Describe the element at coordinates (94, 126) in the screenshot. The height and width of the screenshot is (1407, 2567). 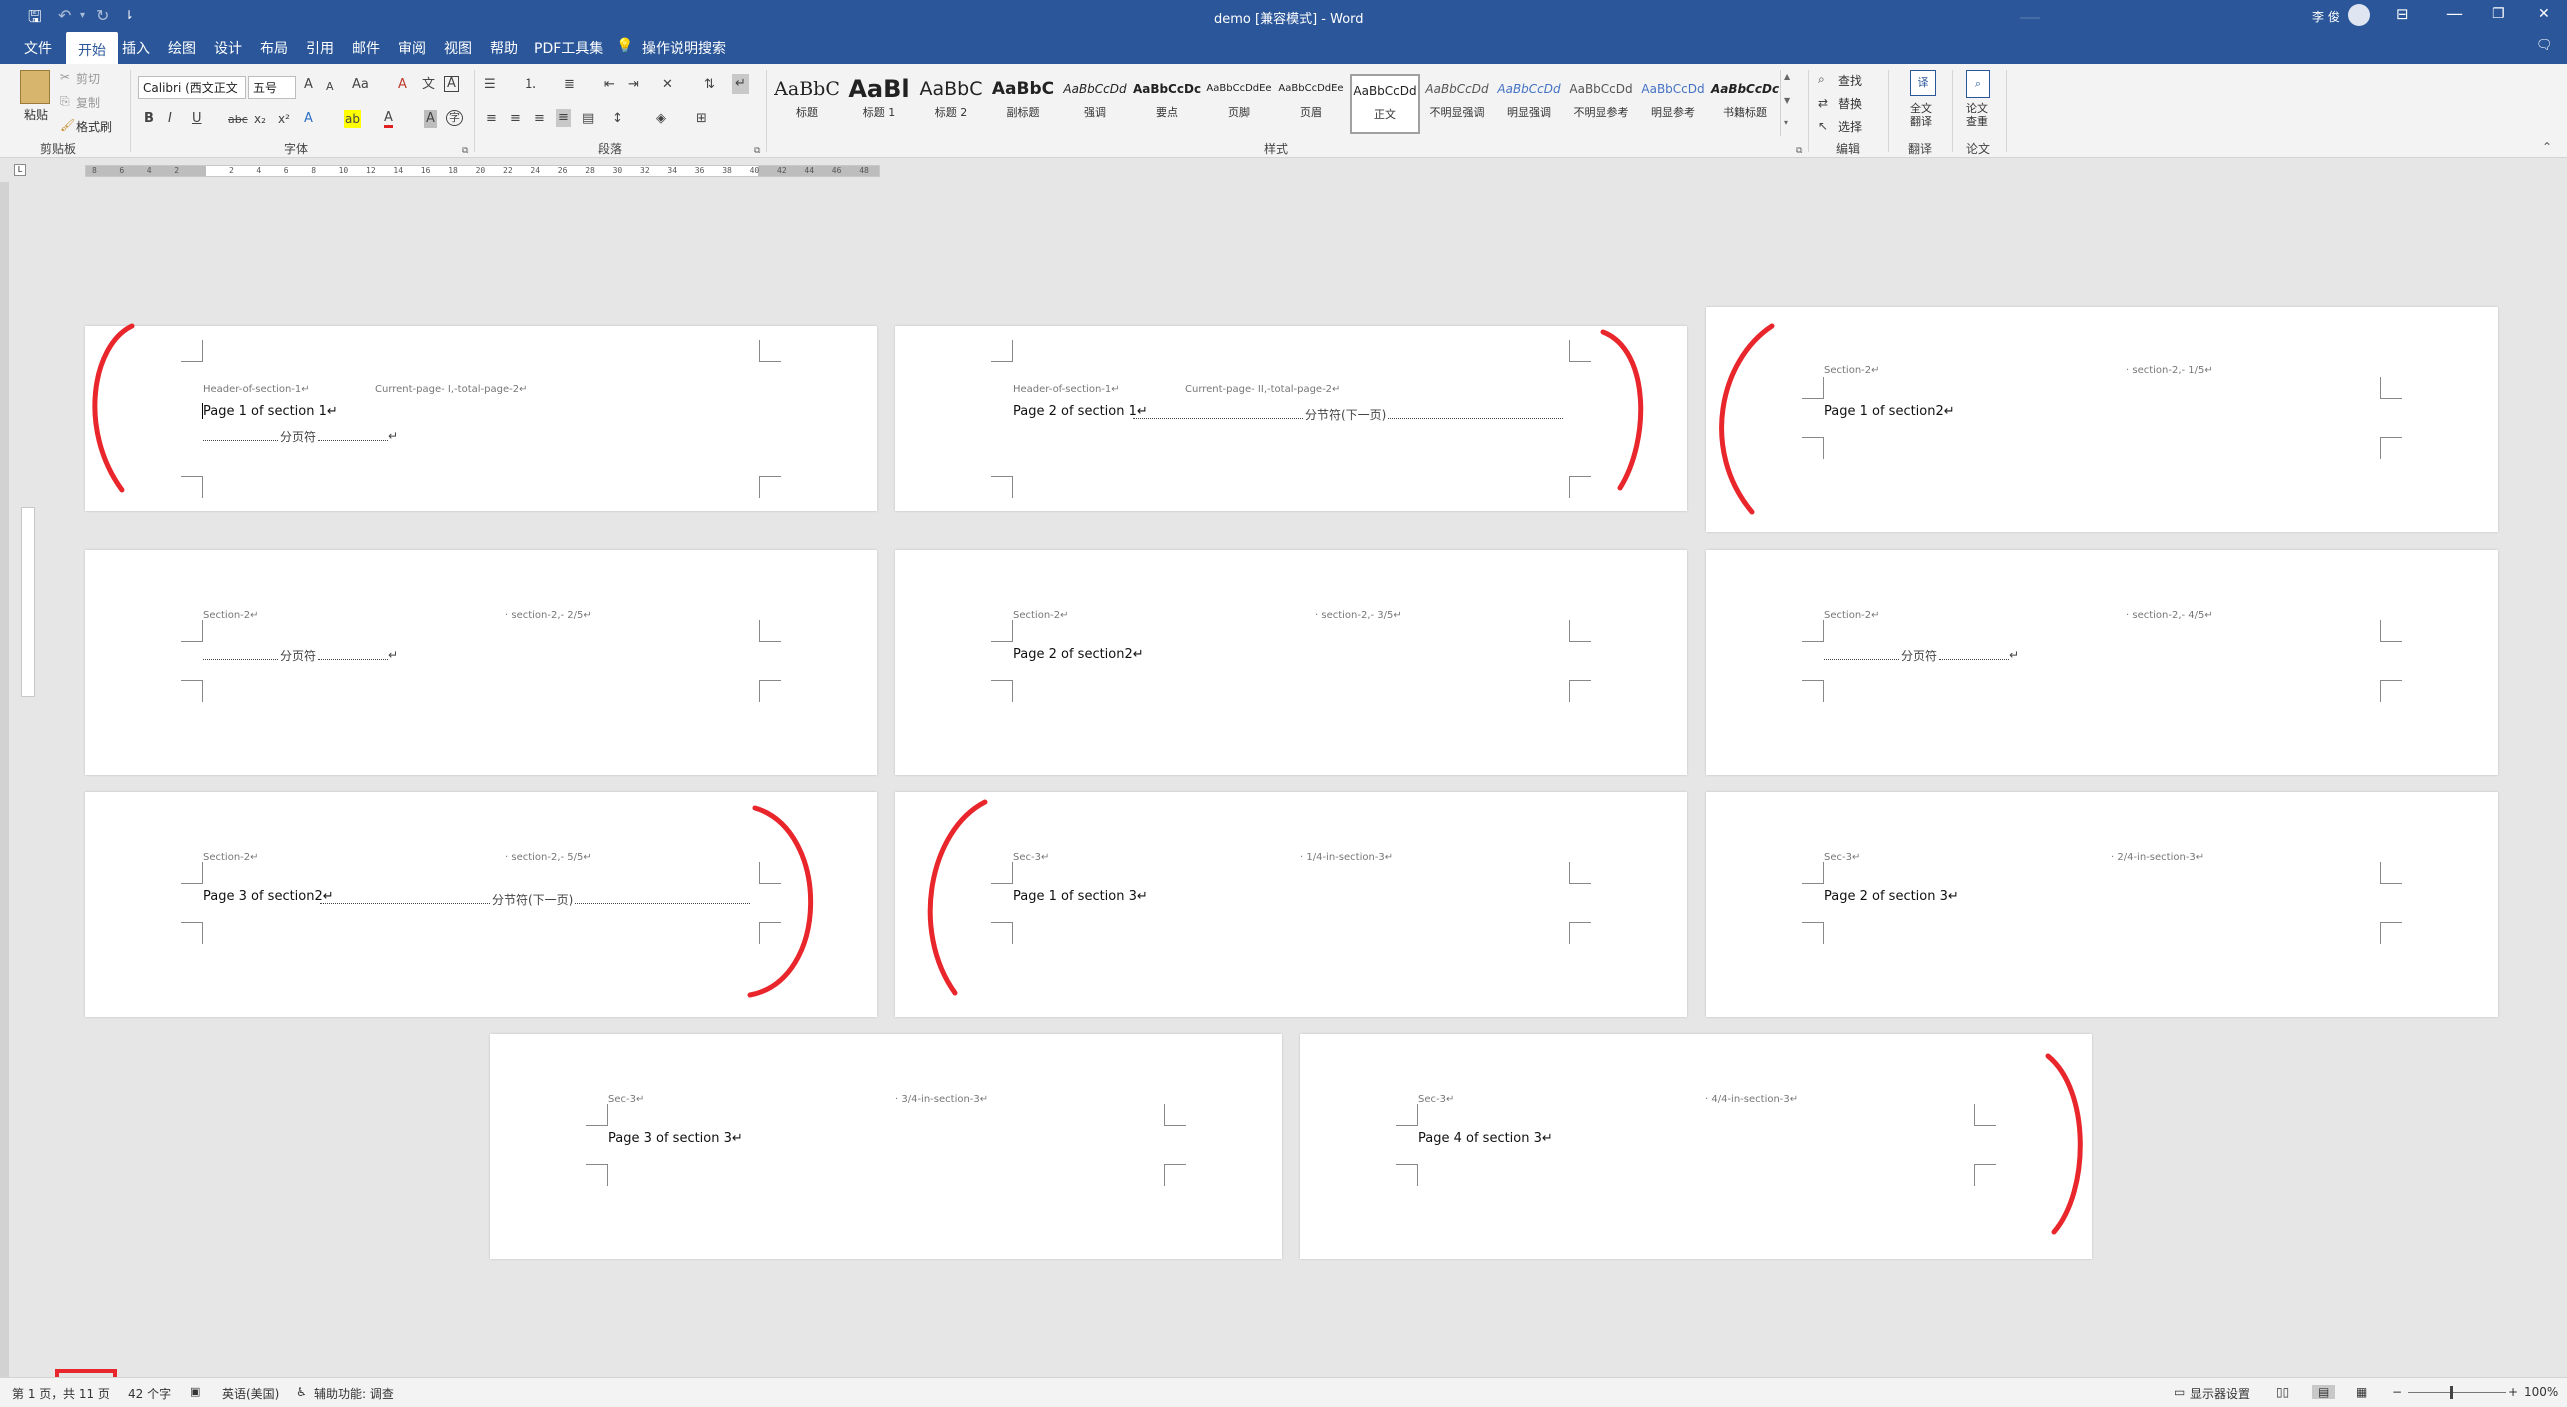
I see `format-painter-button: 格式刷` at that location.